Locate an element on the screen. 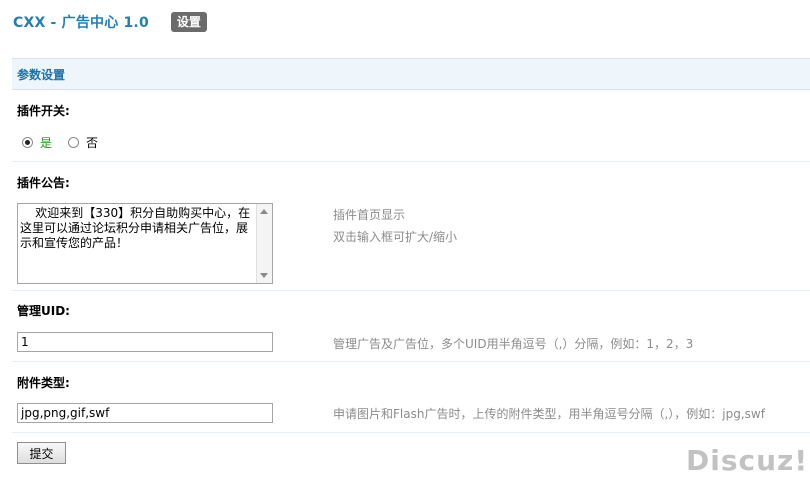 The height and width of the screenshot is (486, 810). radio-no-label: 否 is located at coordinates (92, 142).